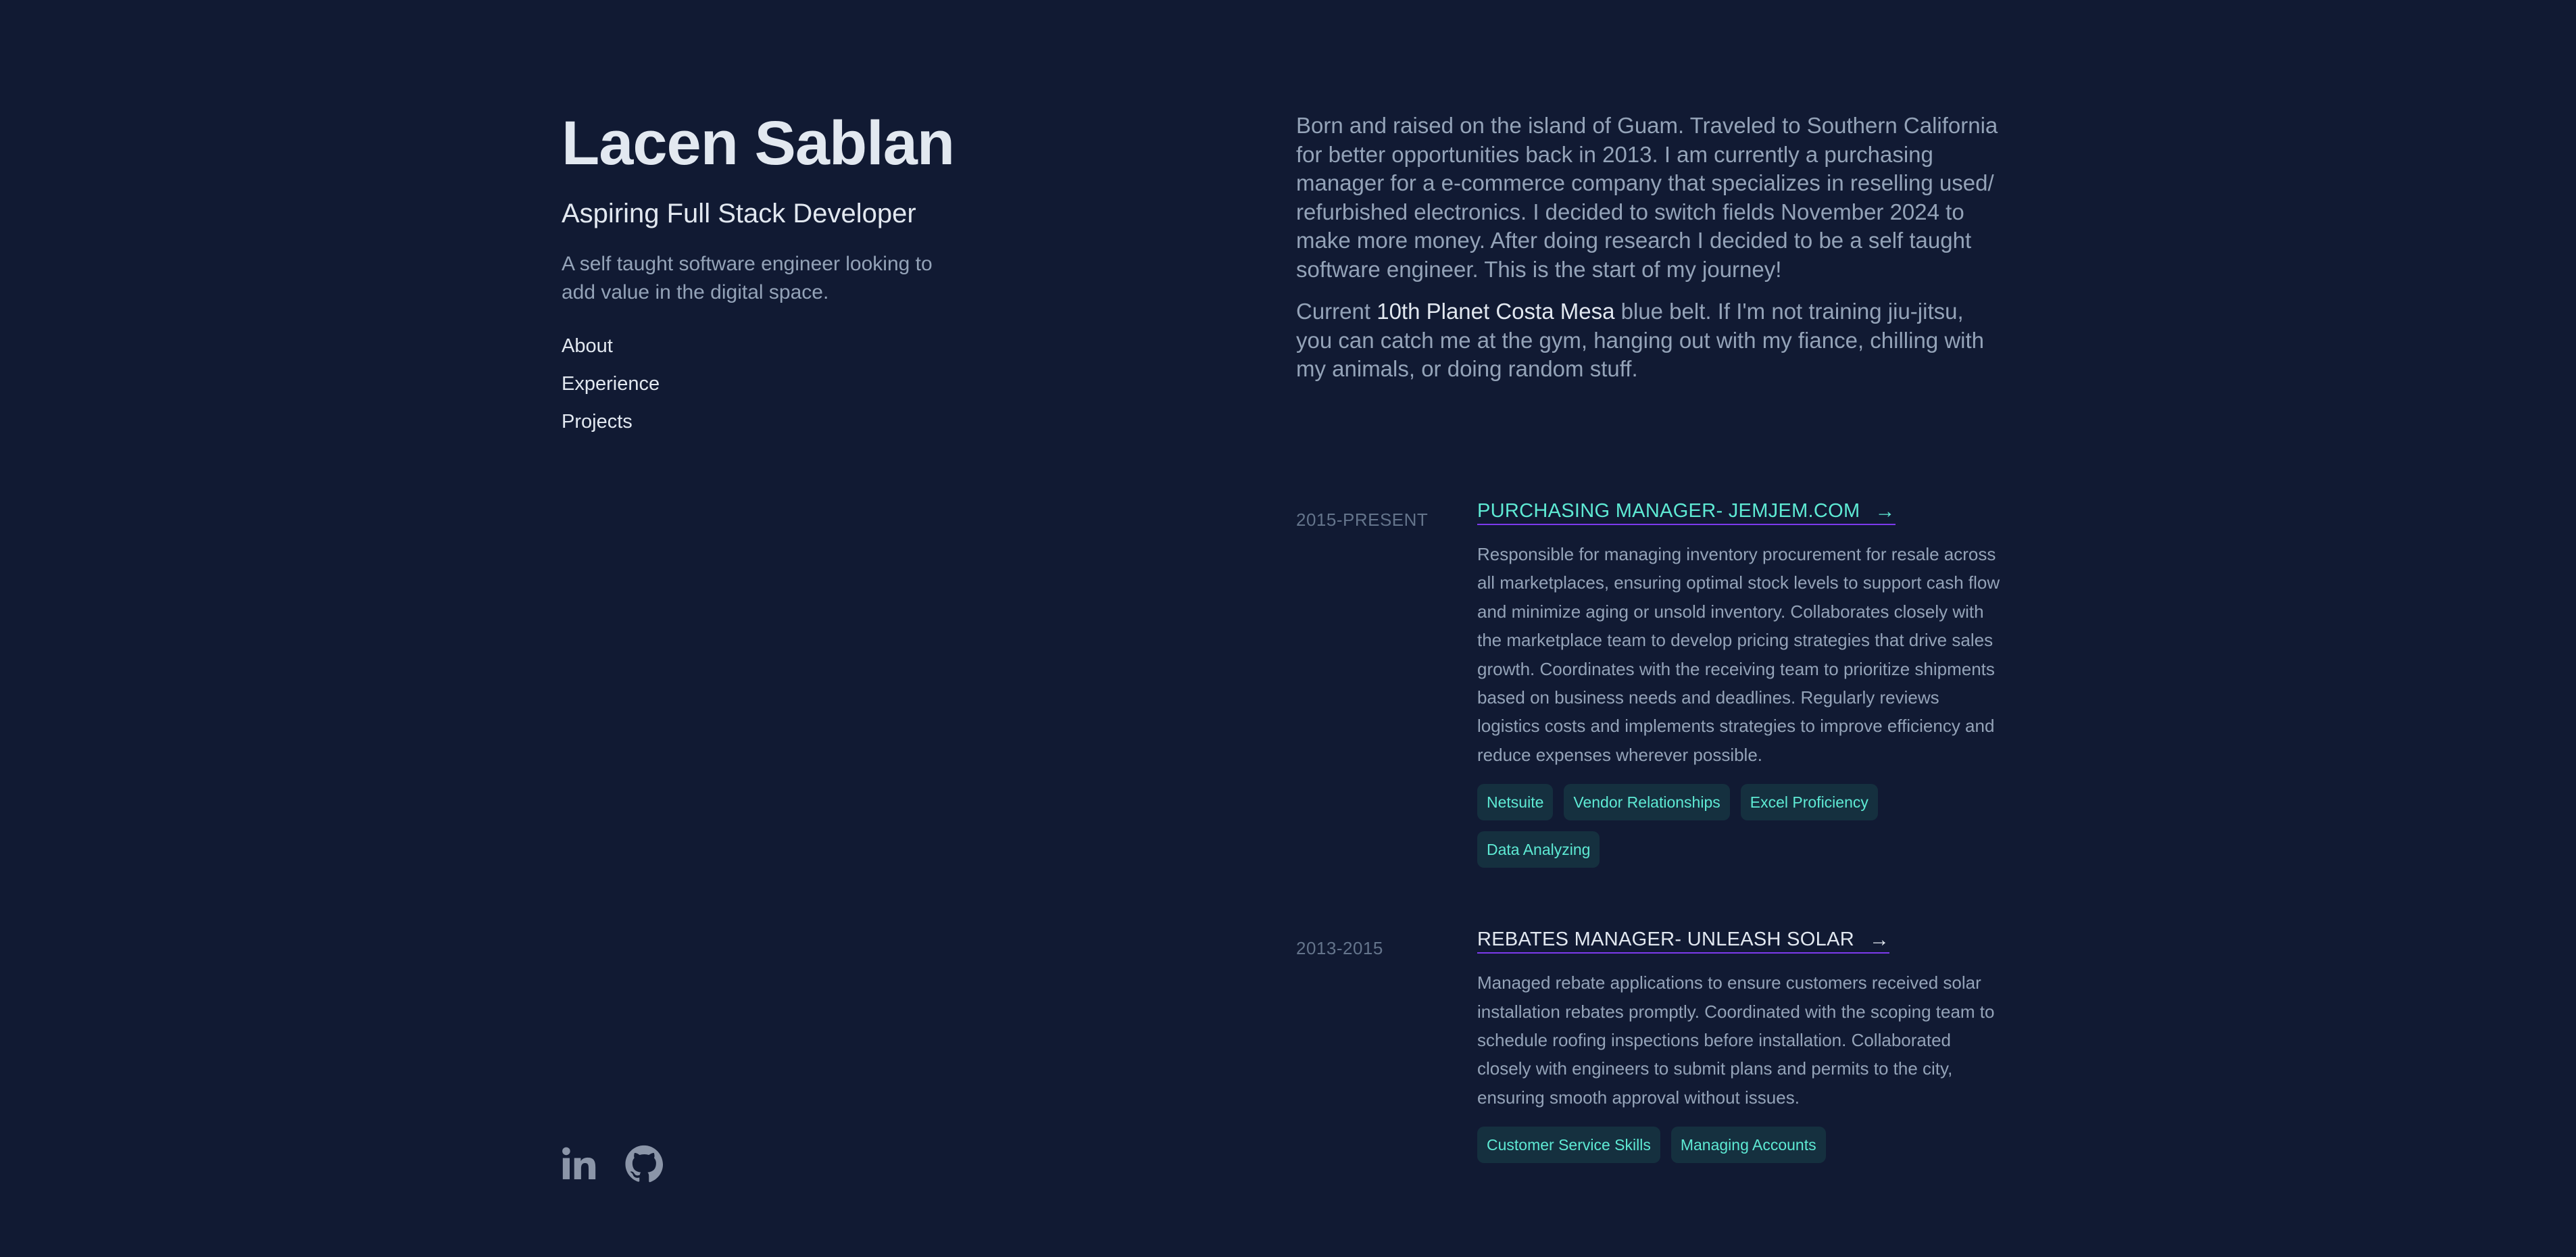  What do you see at coordinates (765, 422) in the screenshot?
I see `nav-item-projects: Projects` at bounding box center [765, 422].